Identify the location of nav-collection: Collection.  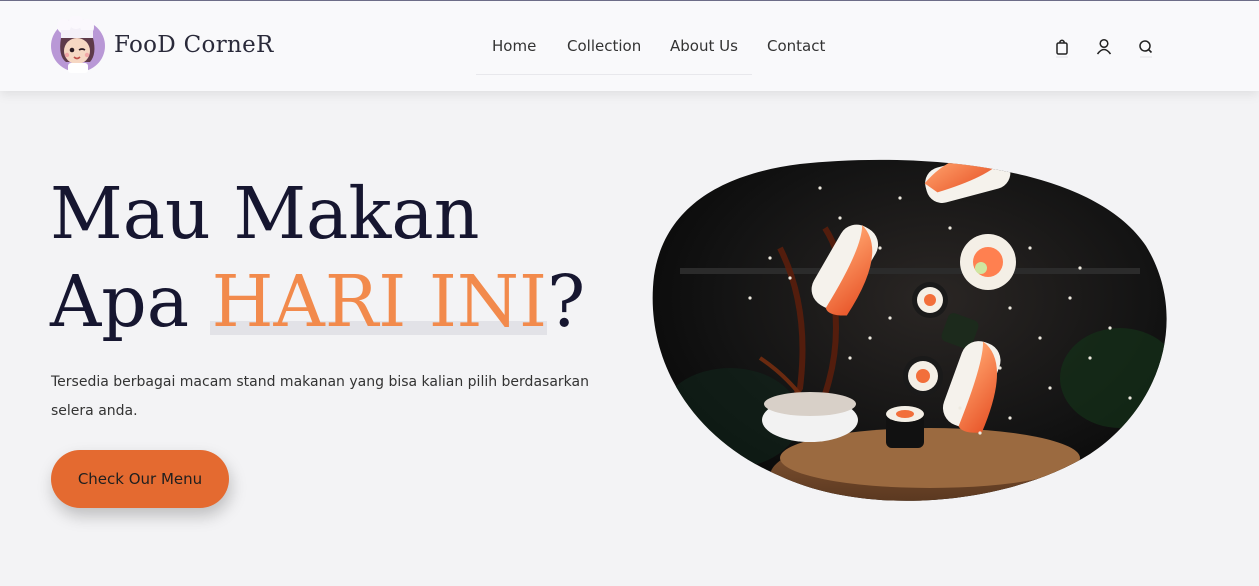
(604, 46).